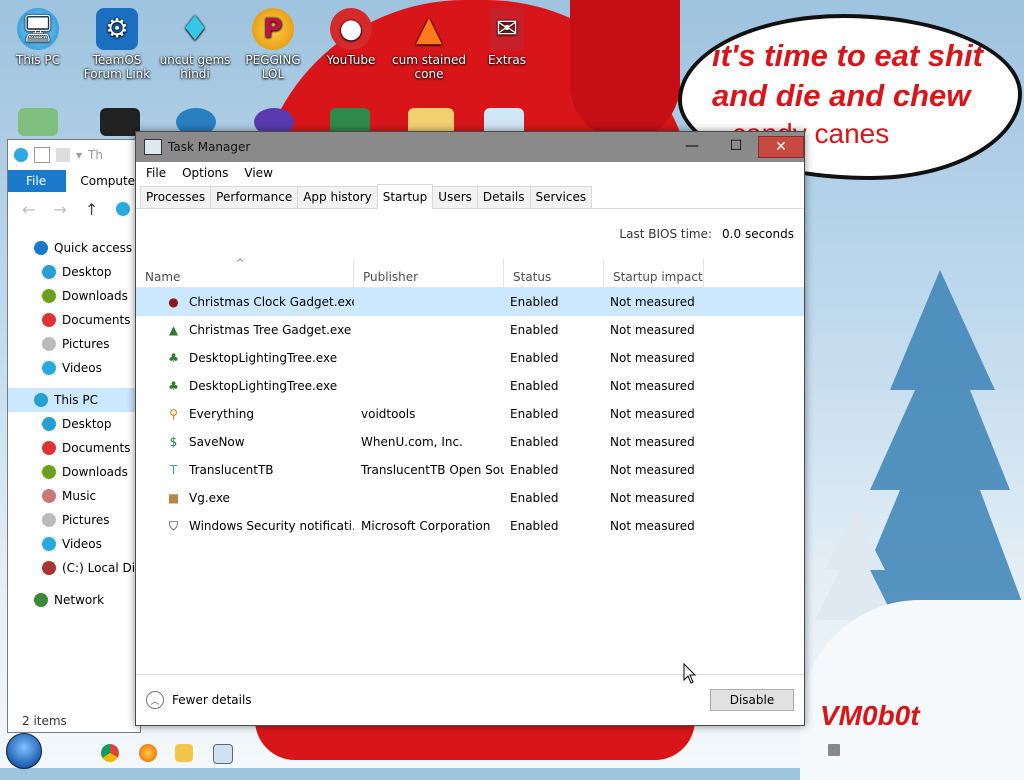 This screenshot has width=1024, height=780. I want to click on dollar-icon: $, so click(173, 442).